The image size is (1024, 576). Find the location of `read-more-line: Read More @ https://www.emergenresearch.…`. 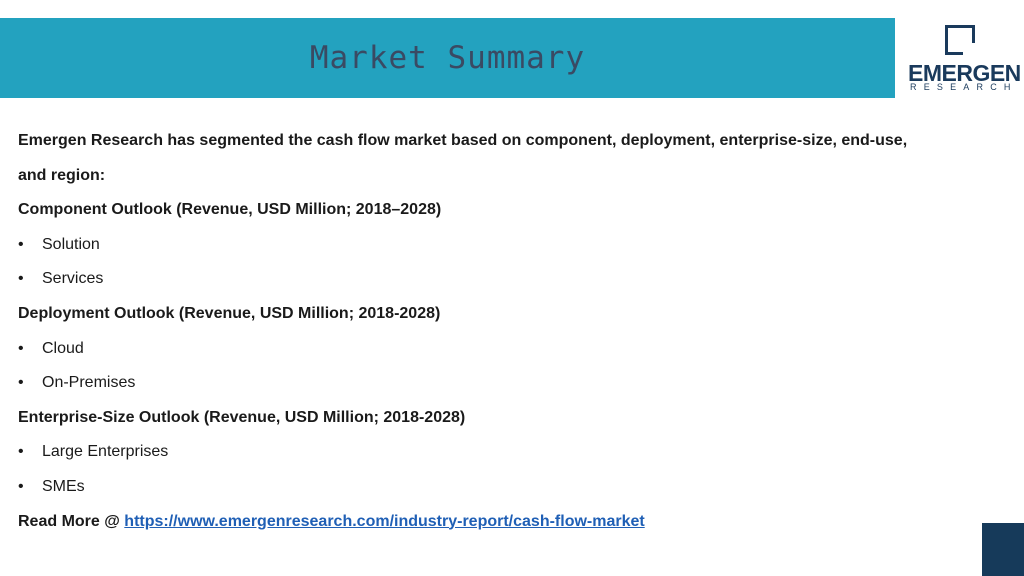

read-more-line: Read More @ https://www.emergenresearch.… is located at coordinates (493, 522).